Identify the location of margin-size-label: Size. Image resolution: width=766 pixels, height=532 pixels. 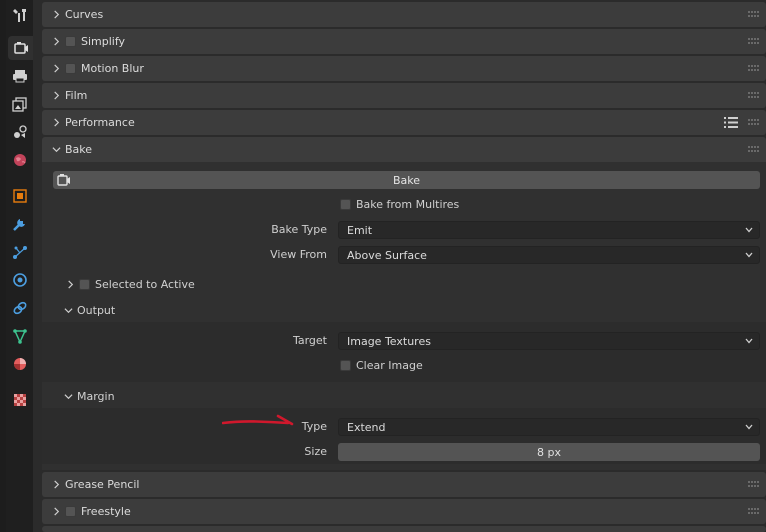
(315, 451).